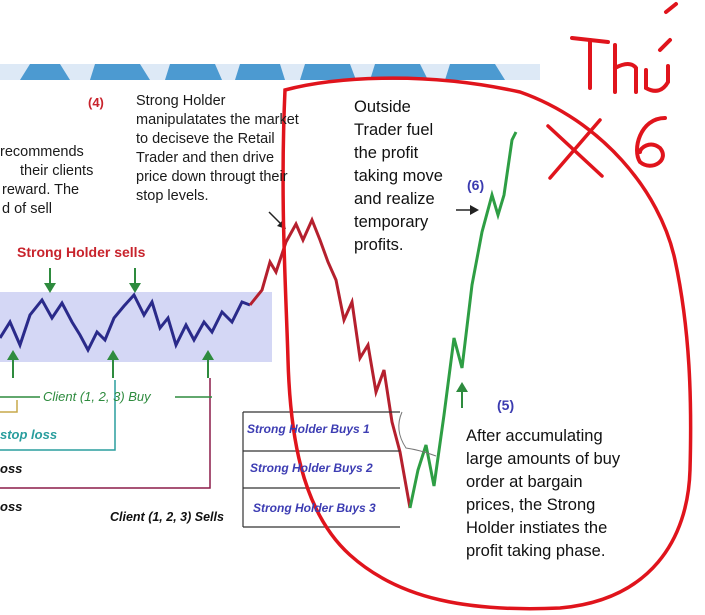 The image size is (705, 615). What do you see at coordinates (394, 130) in the screenshot?
I see `outside-trader-text-line: Trader fuel` at bounding box center [394, 130].